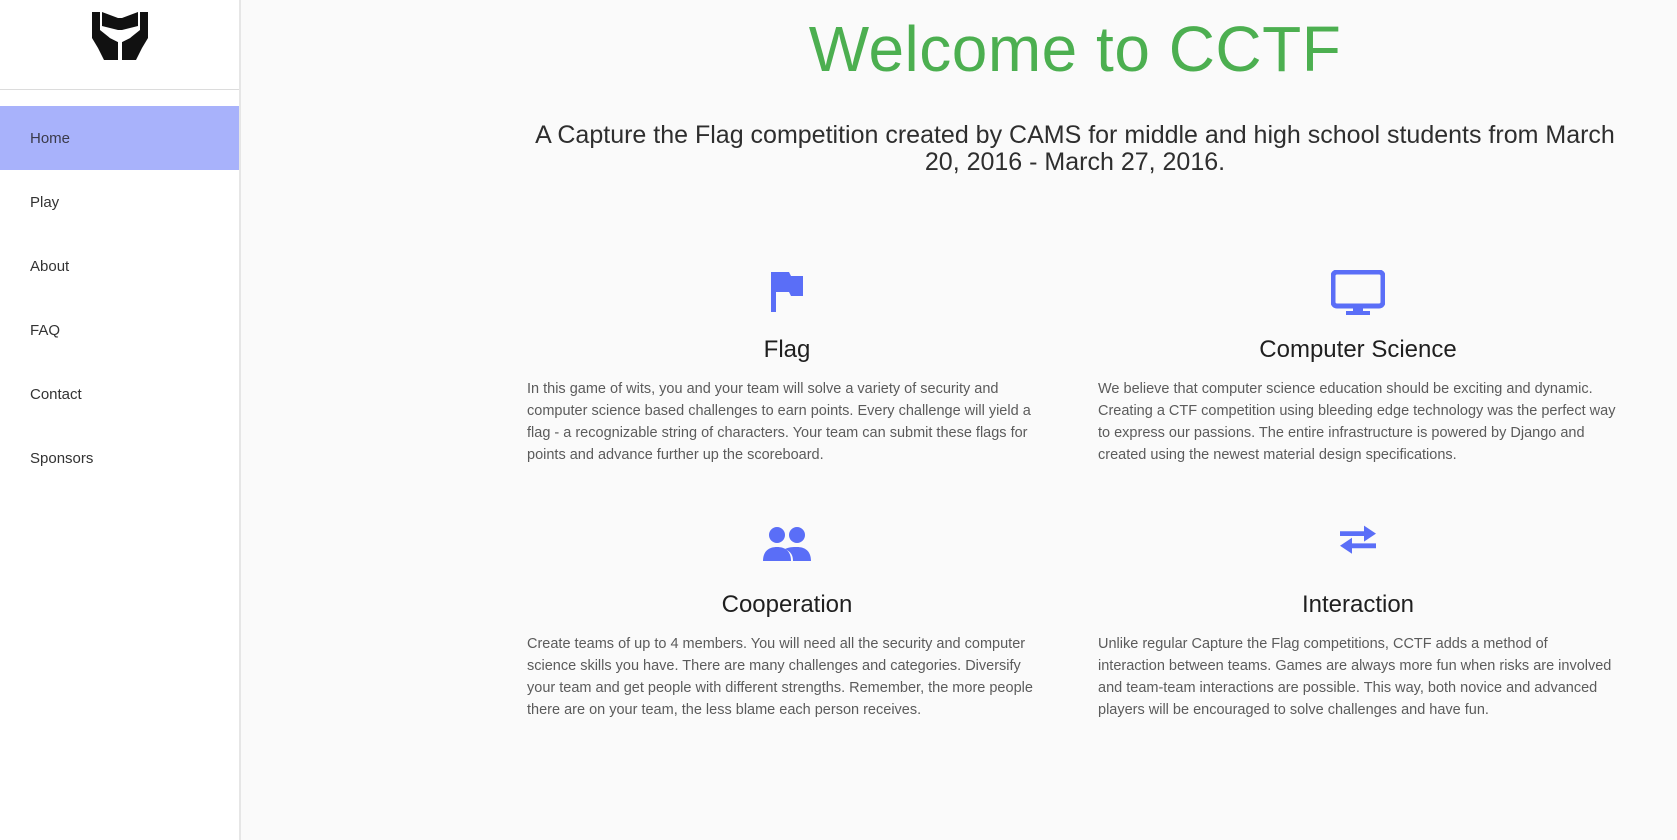 This screenshot has height=840, width=1677. Describe the element at coordinates (119, 330) in the screenshot. I see `sidebar-item-faq: FAQ` at that location.